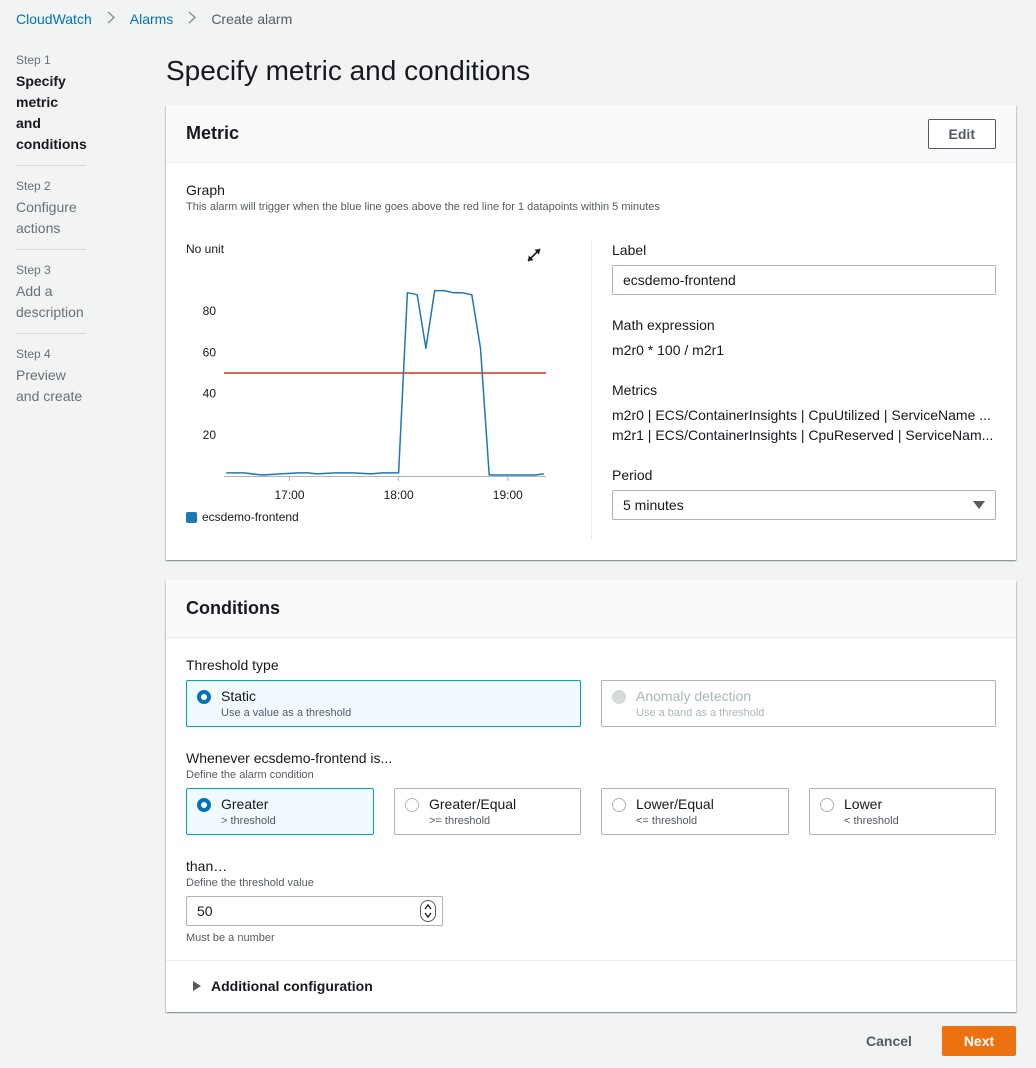 Image resolution: width=1036 pixels, height=1068 pixels. Describe the element at coordinates (667, 821) in the screenshot. I see `tile-description: <= threshold` at that location.